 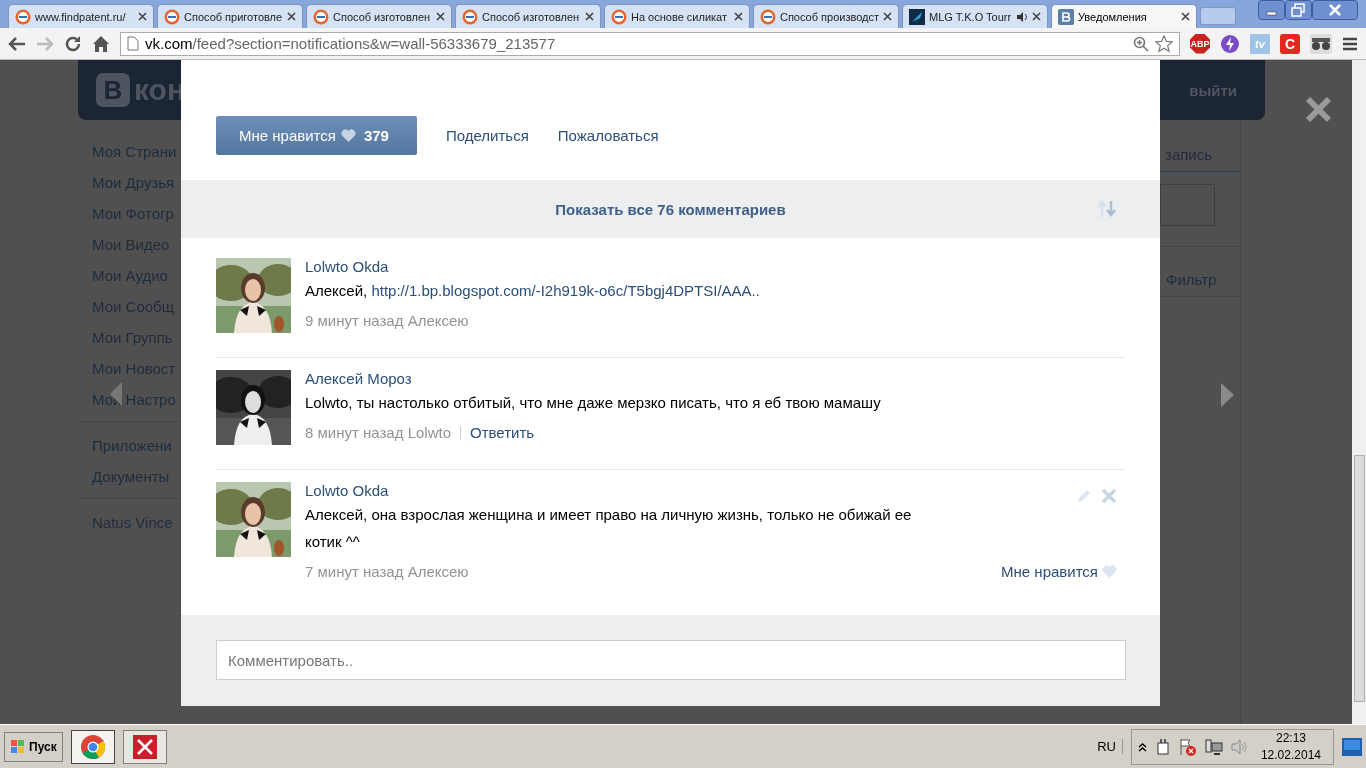 I want to click on menu-icon, so click(x=1350, y=43).